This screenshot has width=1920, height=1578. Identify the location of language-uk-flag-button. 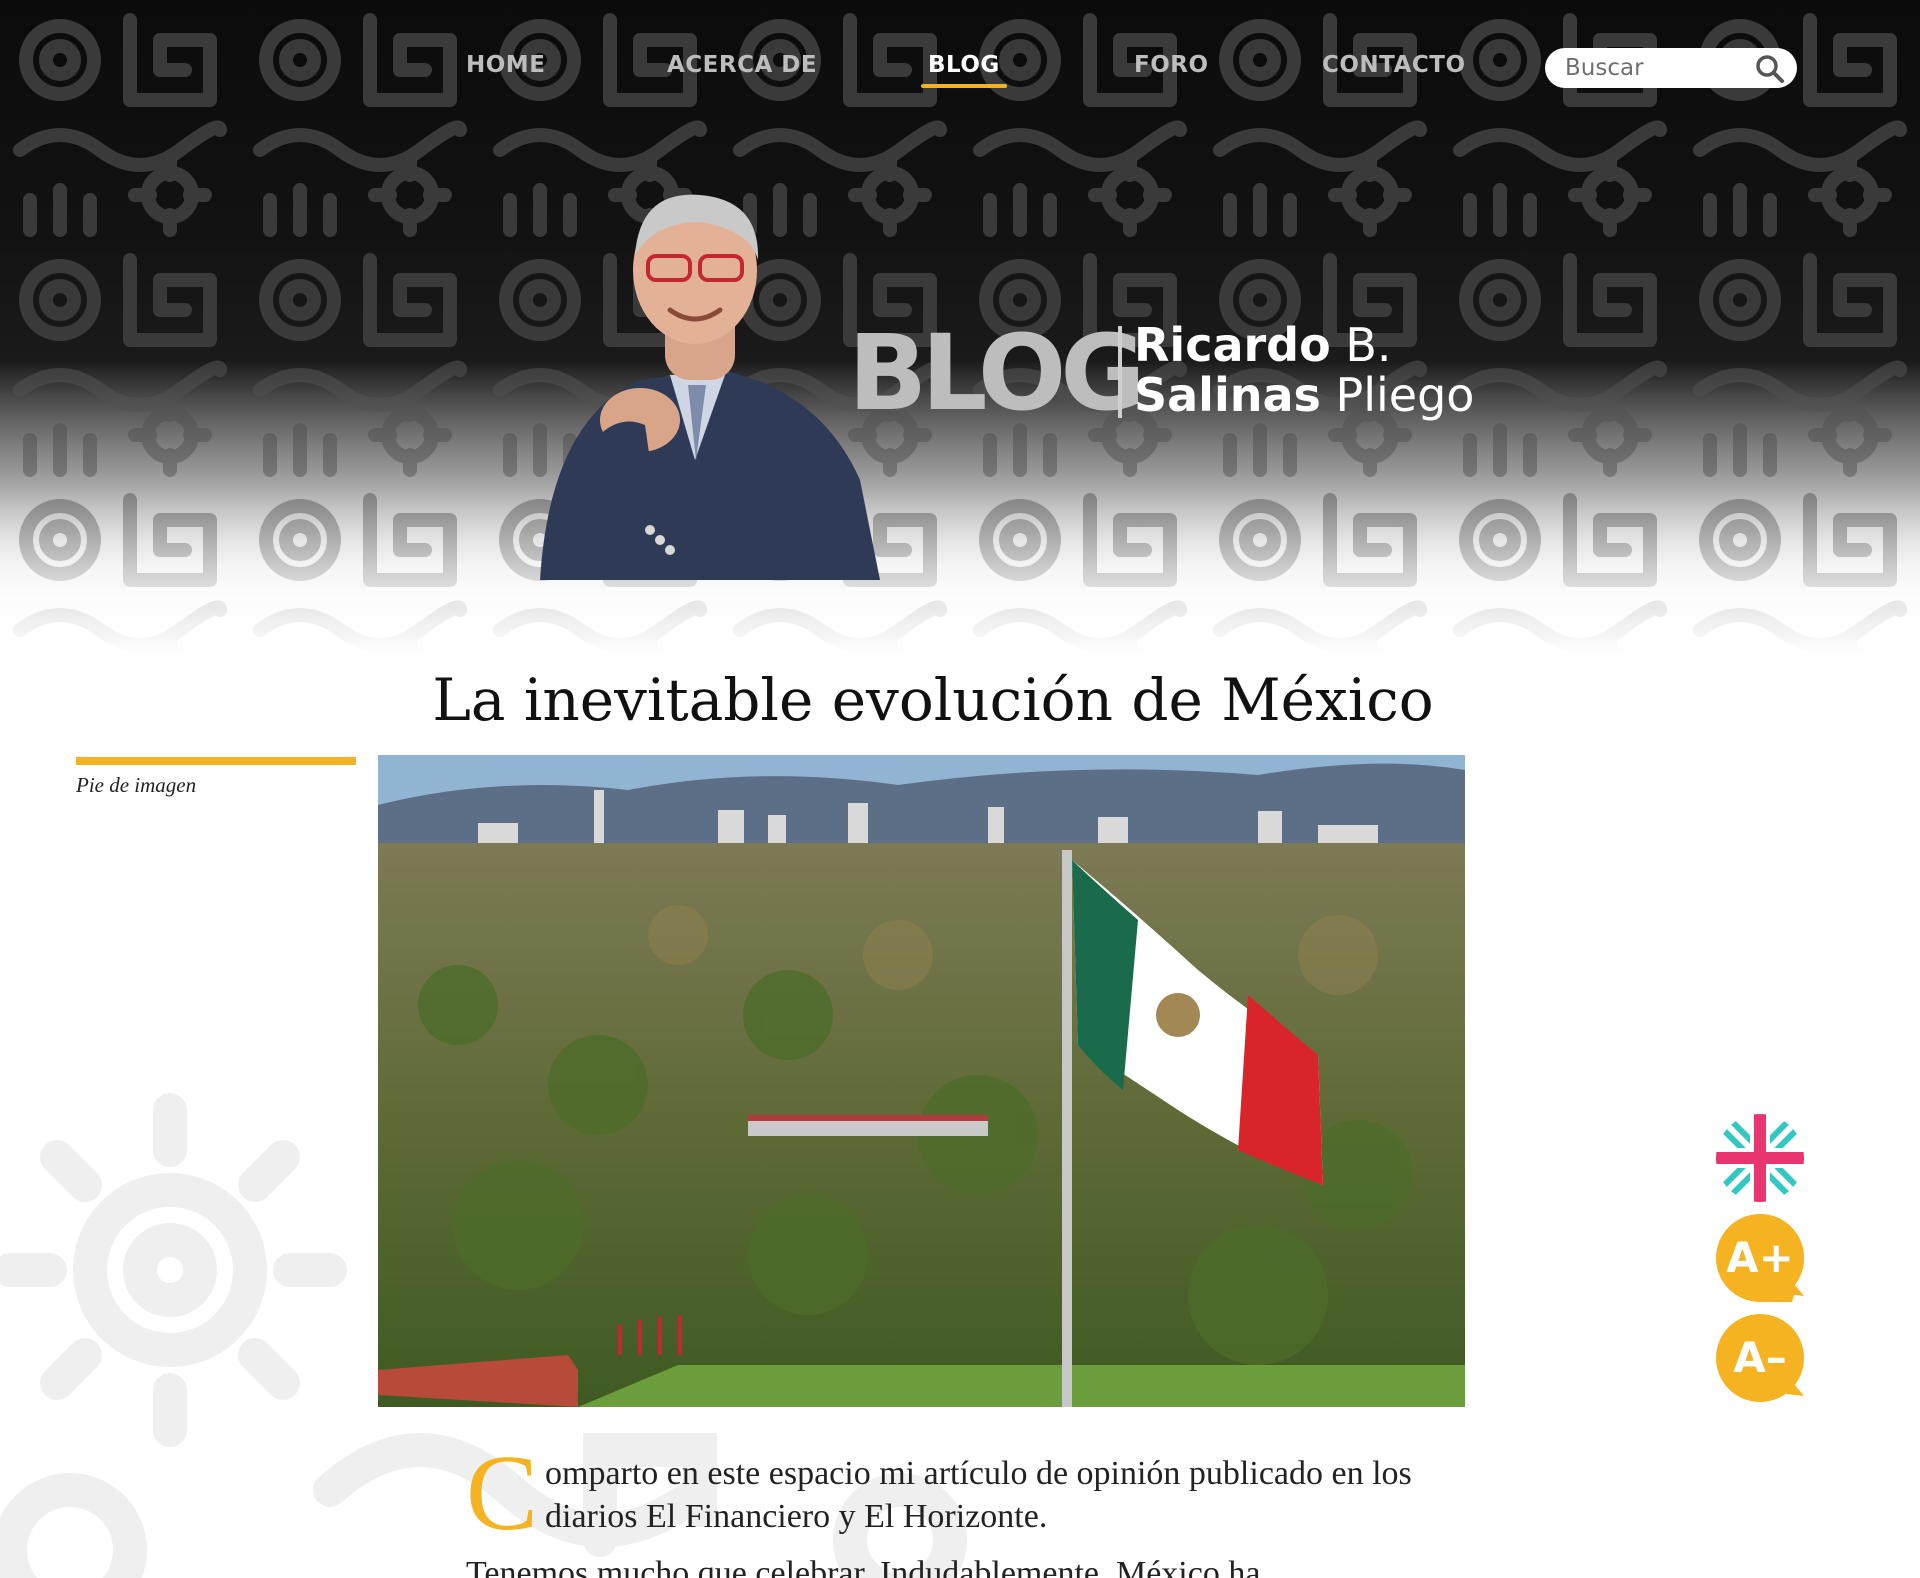
(1760, 1158).